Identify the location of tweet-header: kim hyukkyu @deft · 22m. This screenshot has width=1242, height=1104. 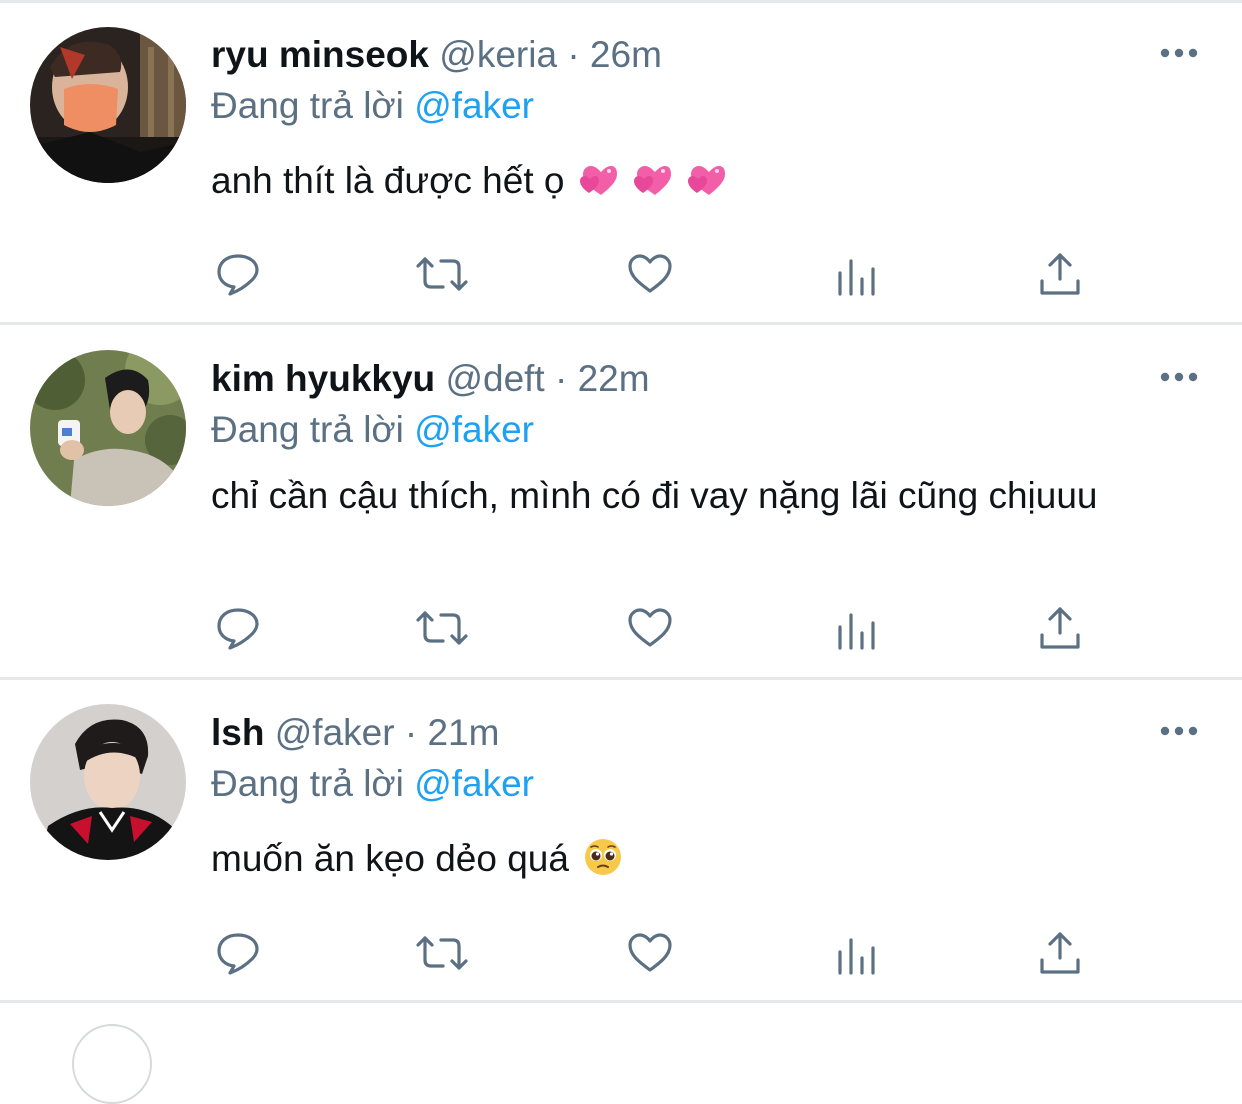
(430, 379).